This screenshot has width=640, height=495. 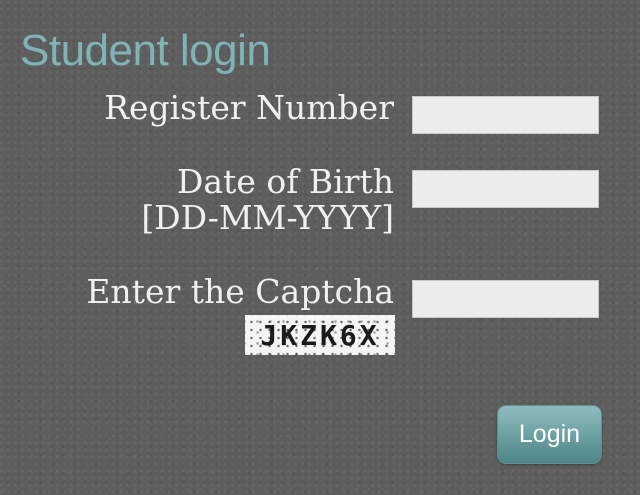 What do you see at coordinates (285, 181) in the screenshot?
I see `date-of-birth-label-line1: Date of Birth` at bounding box center [285, 181].